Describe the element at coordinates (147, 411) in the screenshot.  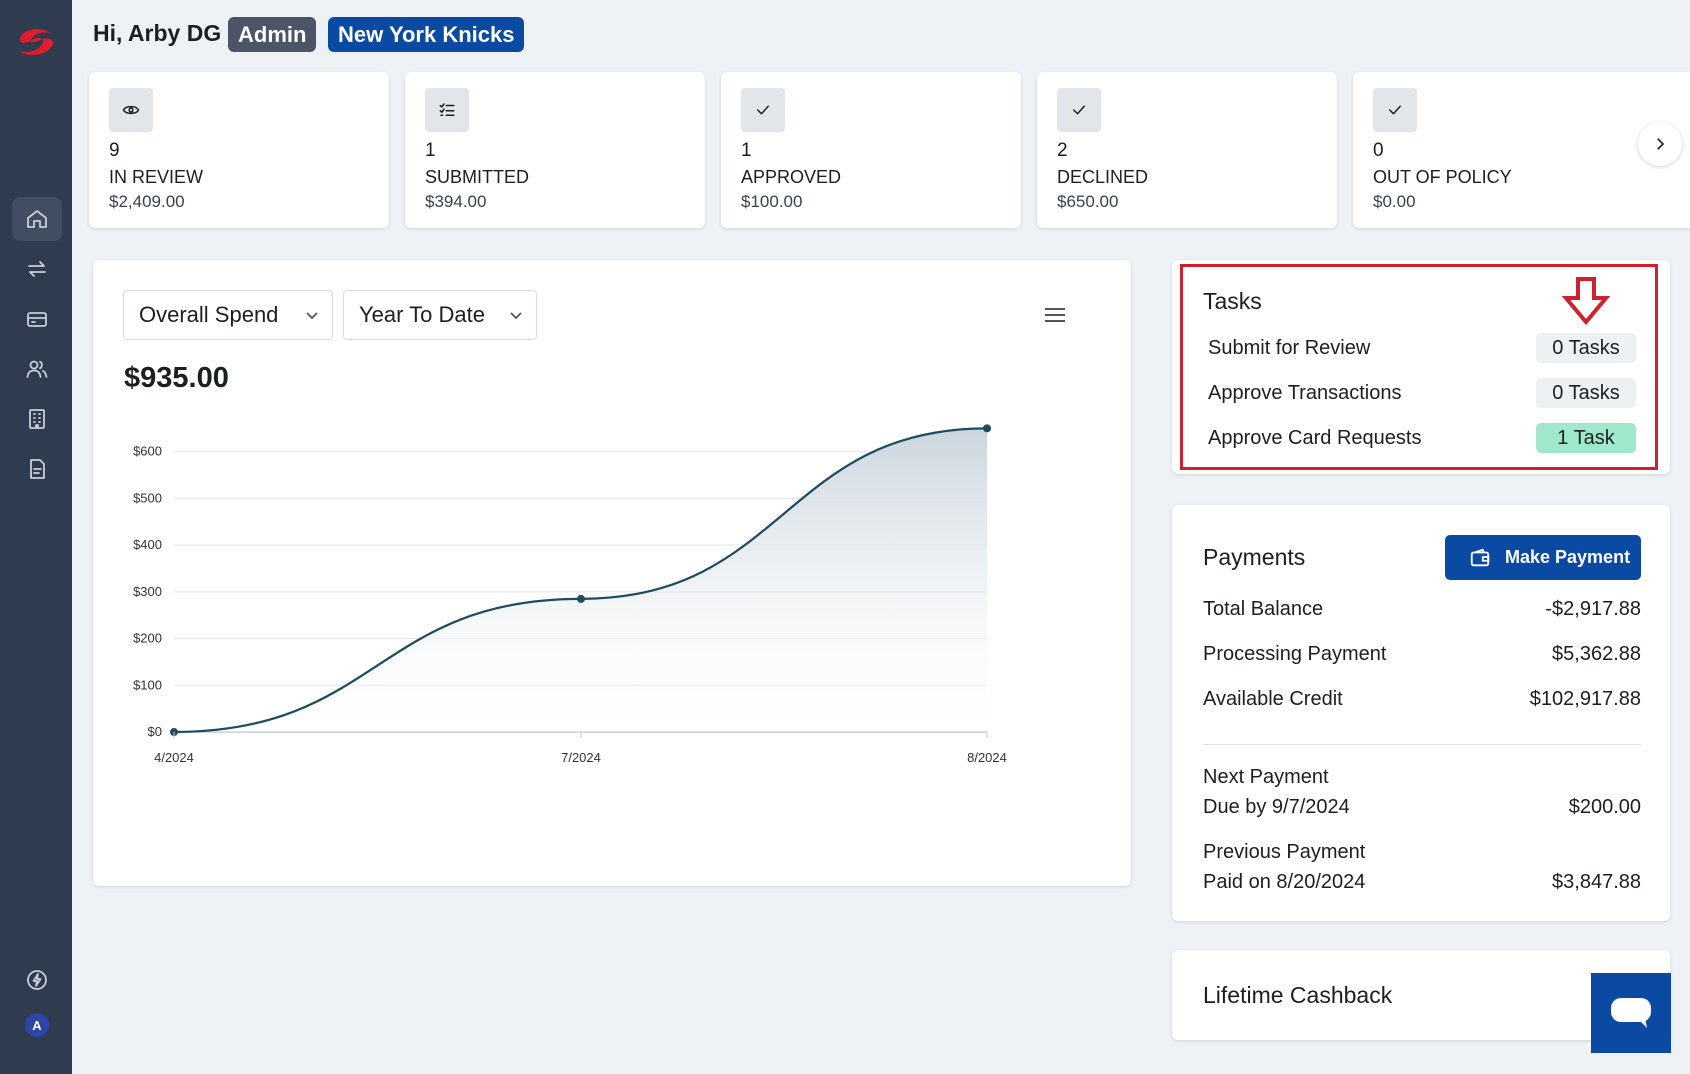
I see `y-tick-label: $700` at that location.